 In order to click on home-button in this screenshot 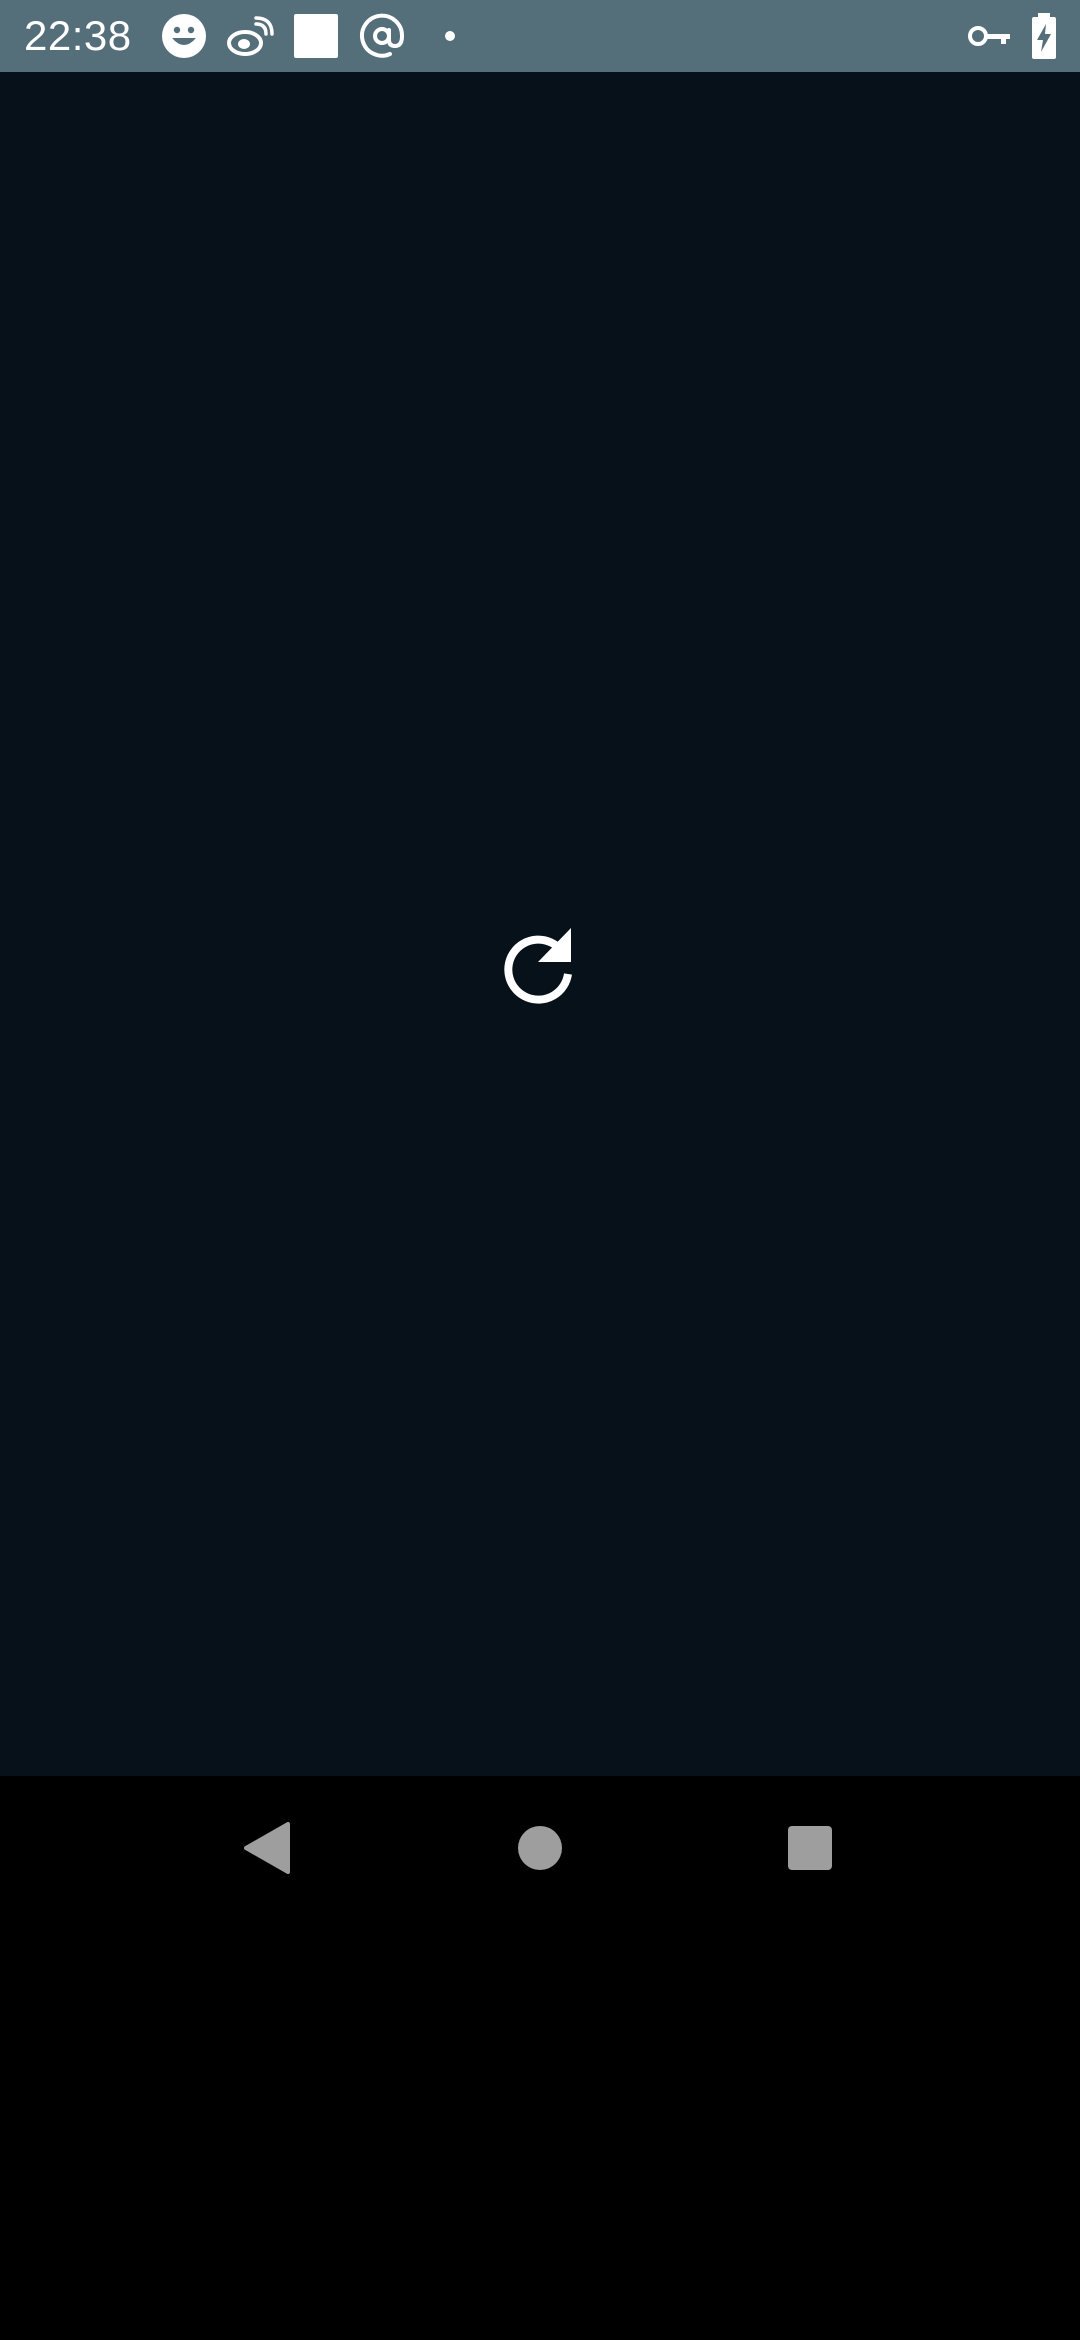, I will do `click(540, 1848)`.